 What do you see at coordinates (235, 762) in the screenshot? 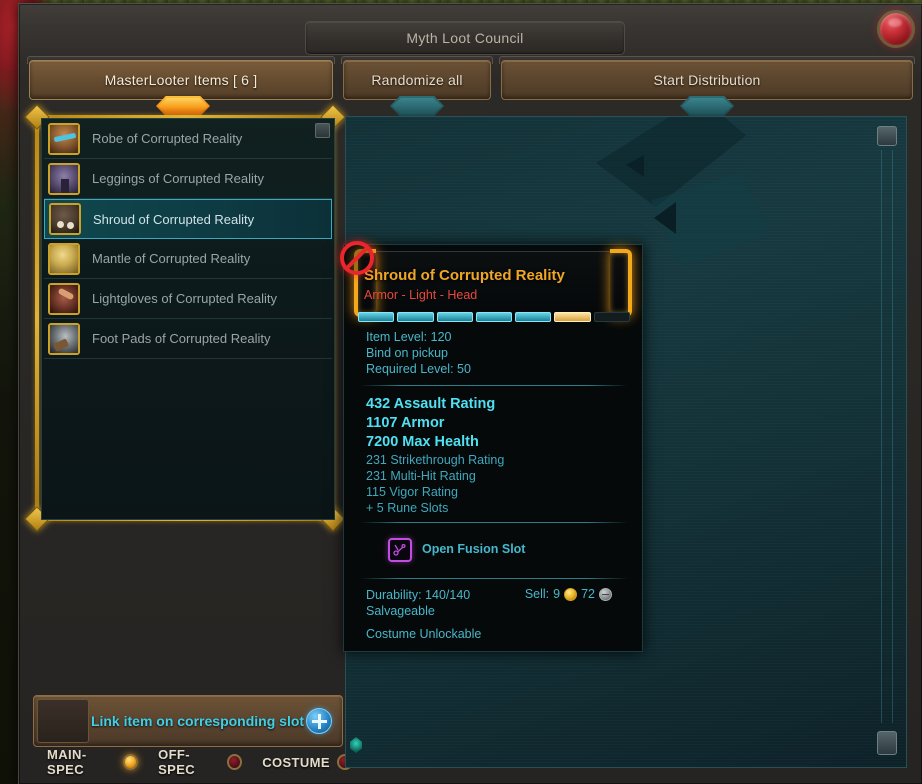
I see `spec-off-indicator` at bounding box center [235, 762].